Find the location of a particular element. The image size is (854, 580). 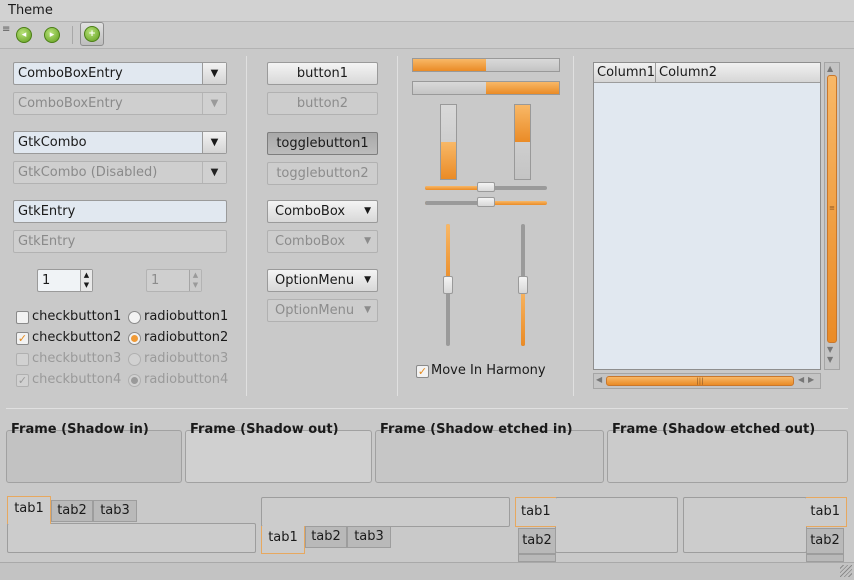

checkbutton1-label: checkbutton1 is located at coordinates (76, 316).